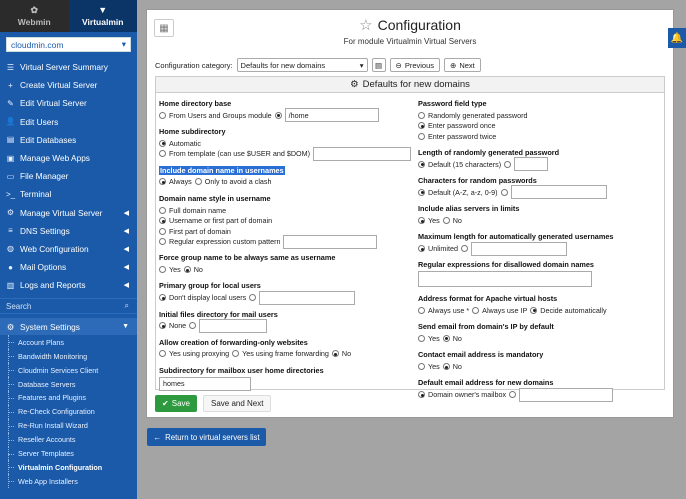 This screenshot has width=686, height=499. What do you see at coordinates (68, 384) in the screenshot?
I see `submenu-item-database-servers: Database Servers` at bounding box center [68, 384].